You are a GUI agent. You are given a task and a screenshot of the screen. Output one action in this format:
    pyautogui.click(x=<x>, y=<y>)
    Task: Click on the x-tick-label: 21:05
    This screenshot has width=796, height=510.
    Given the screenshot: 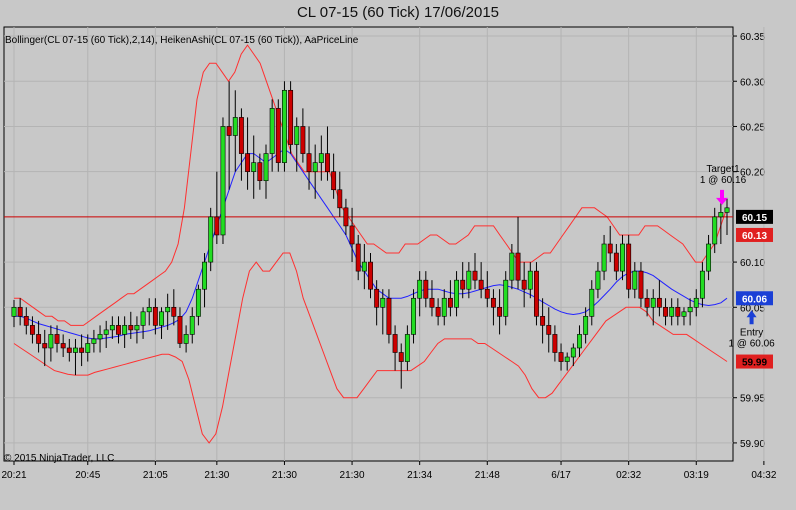 What is the action you would take?
    pyautogui.click(x=155, y=475)
    